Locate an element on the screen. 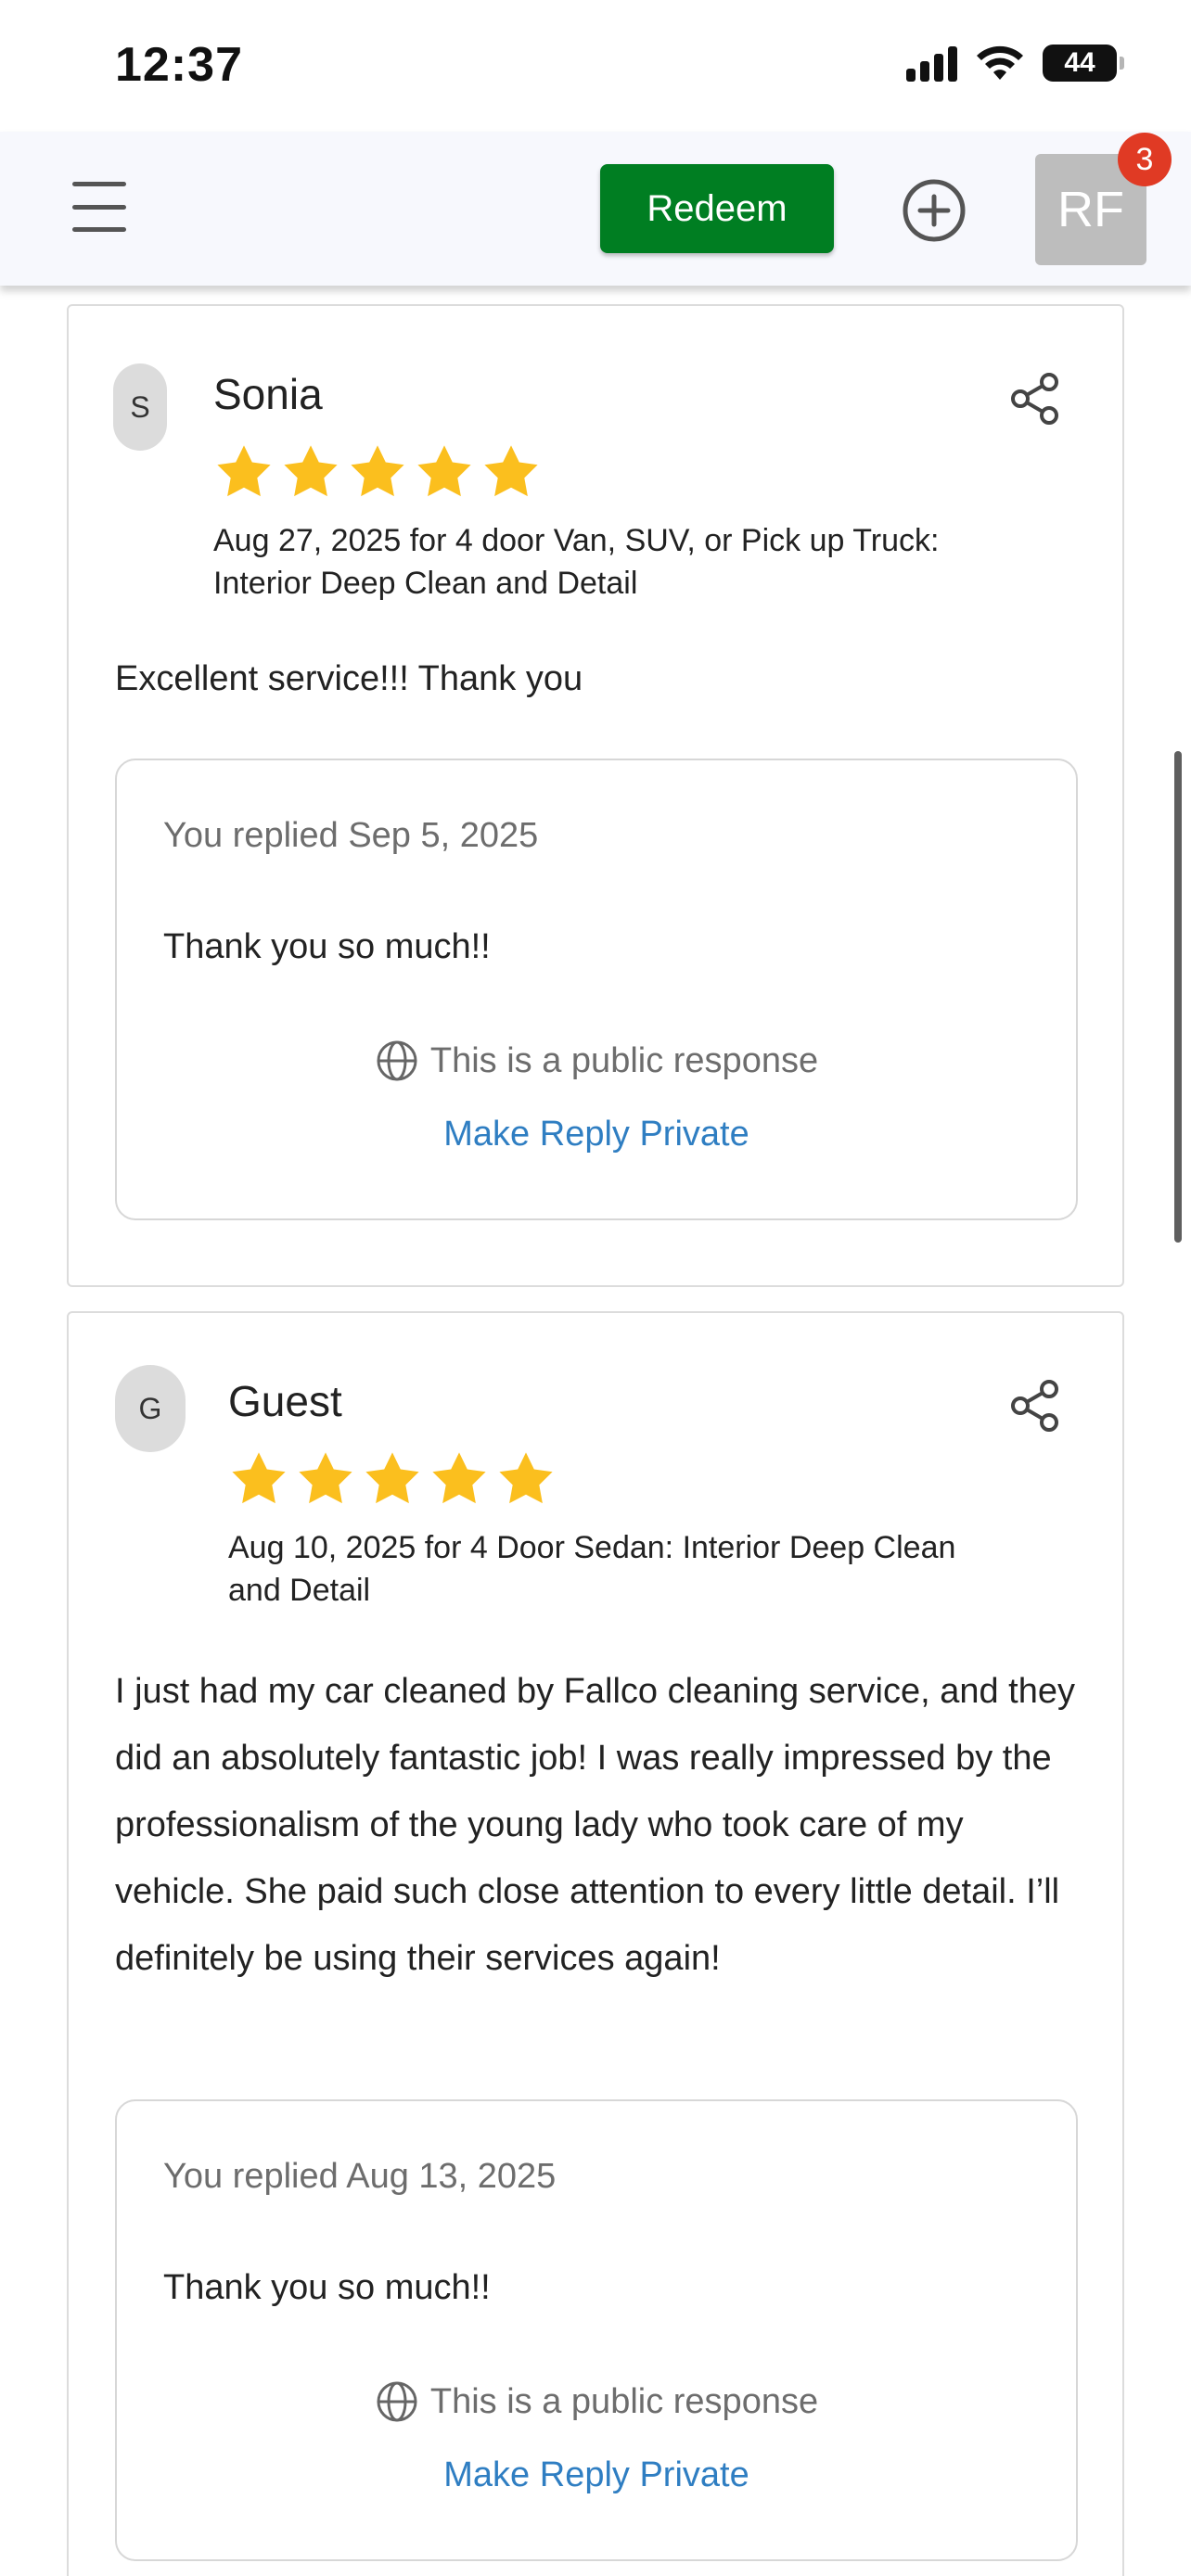 The image size is (1191, 2576). scrollbar is located at coordinates (1178, 997).